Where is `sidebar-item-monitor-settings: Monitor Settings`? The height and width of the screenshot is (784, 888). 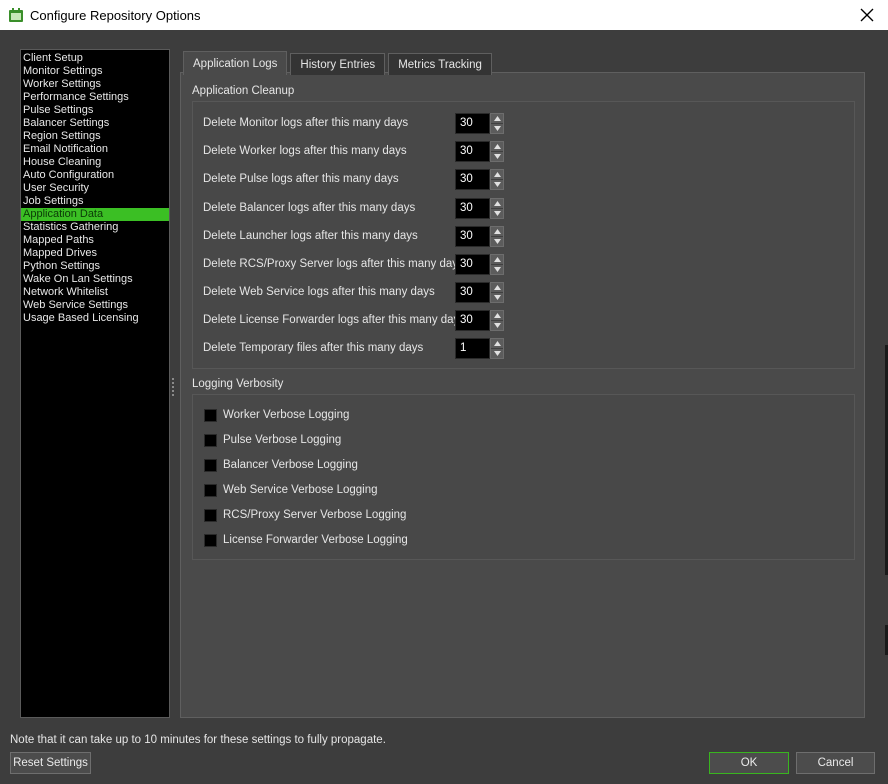
sidebar-item-monitor-settings: Monitor Settings is located at coordinates (95, 71).